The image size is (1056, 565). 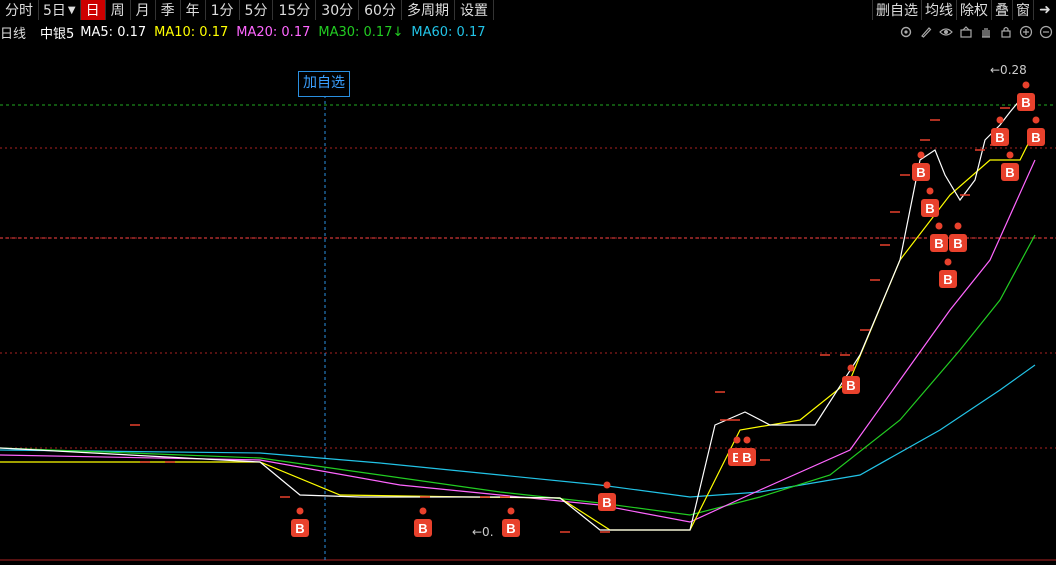 What do you see at coordinates (1008, 70) in the screenshot?
I see `high-price-label: ←0.28` at bounding box center [1008, 70].